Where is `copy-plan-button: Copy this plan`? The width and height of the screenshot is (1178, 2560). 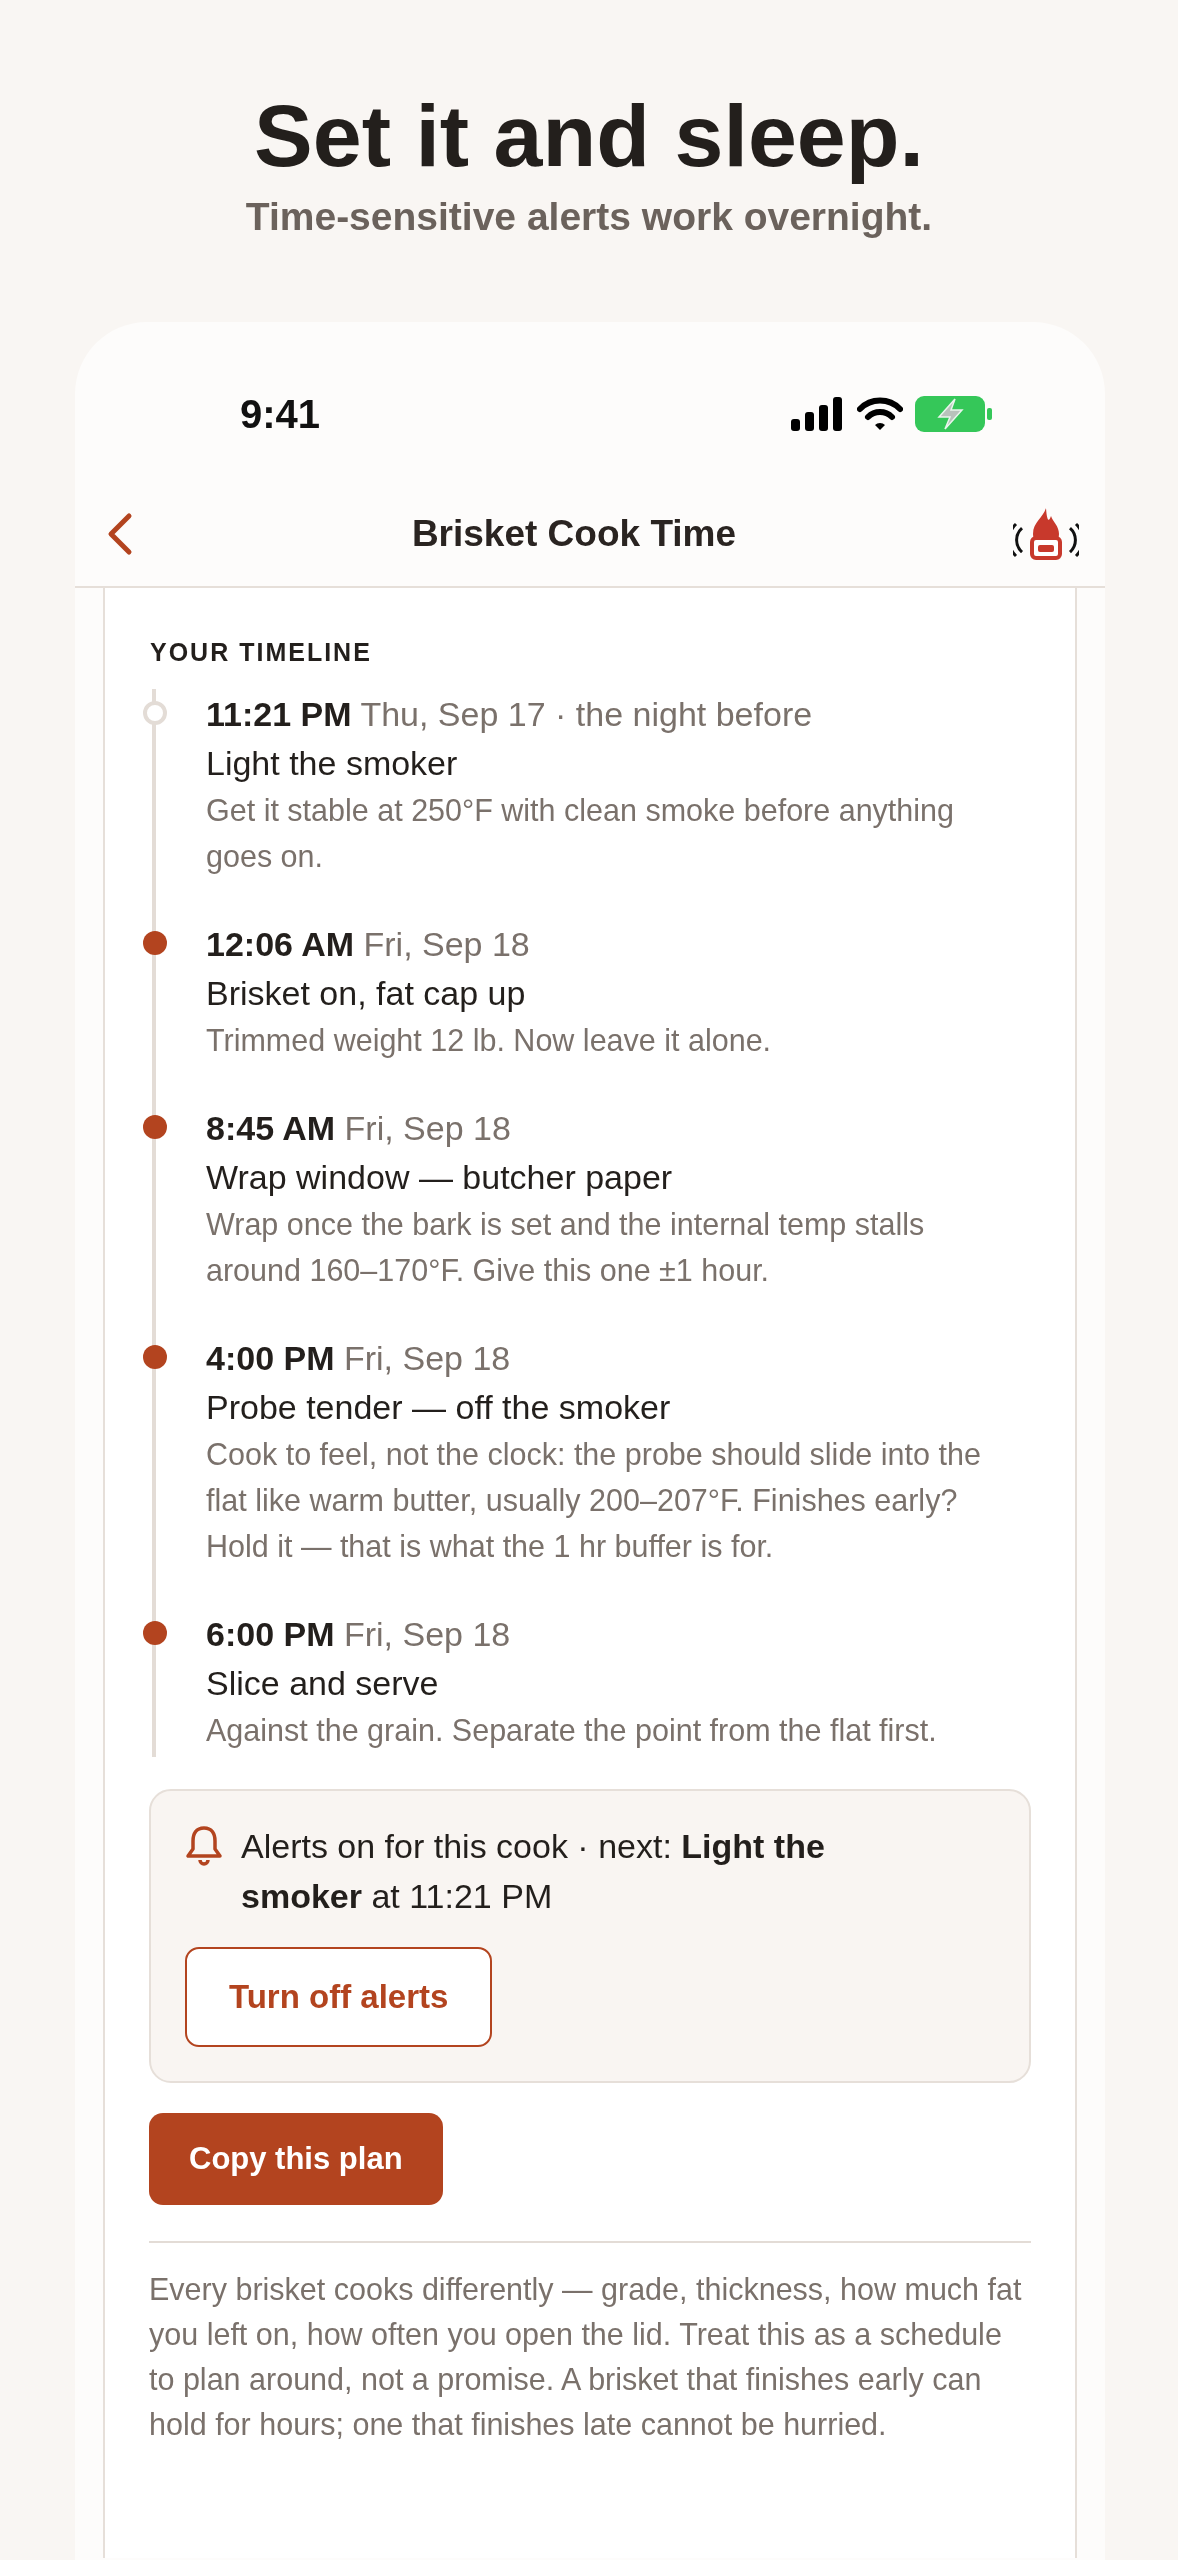
copy-plan-button: Copy this plan is located at coordinates (296, 2159).